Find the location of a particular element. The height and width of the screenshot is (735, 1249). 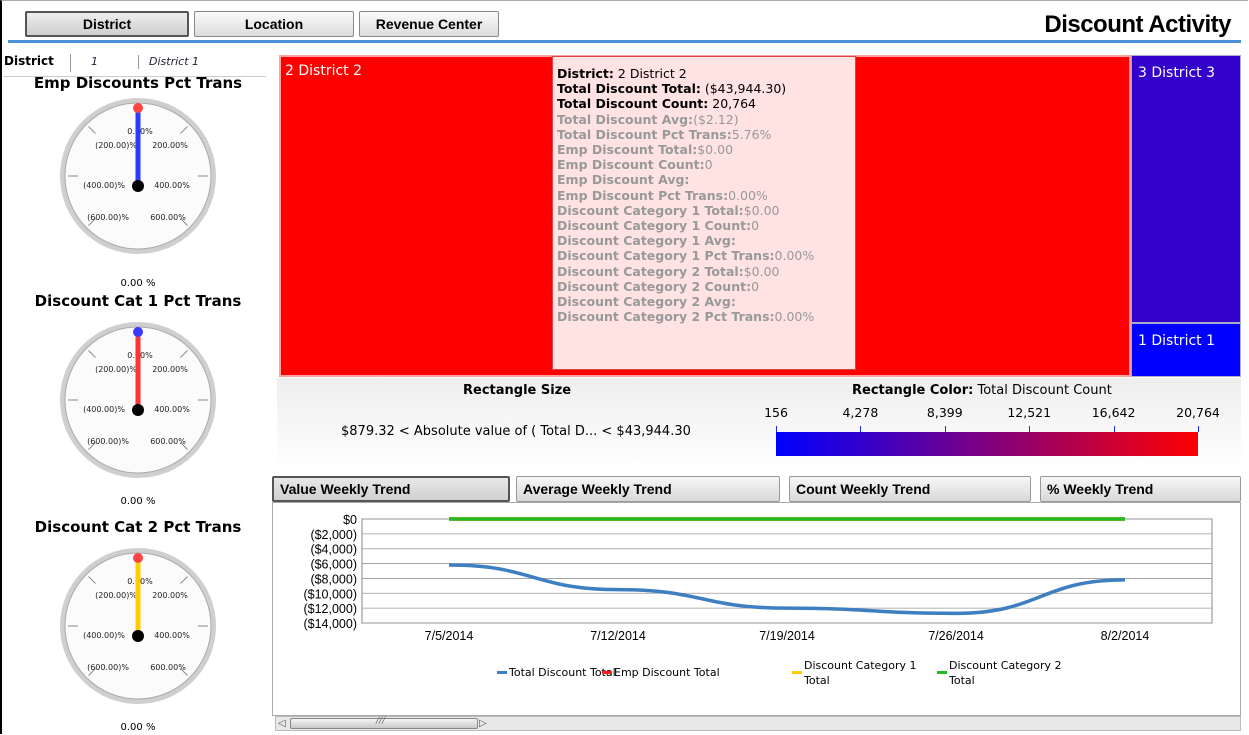

tab-average-weekly-trend: Average Weekly Trend is located at coordinates (648, 489).